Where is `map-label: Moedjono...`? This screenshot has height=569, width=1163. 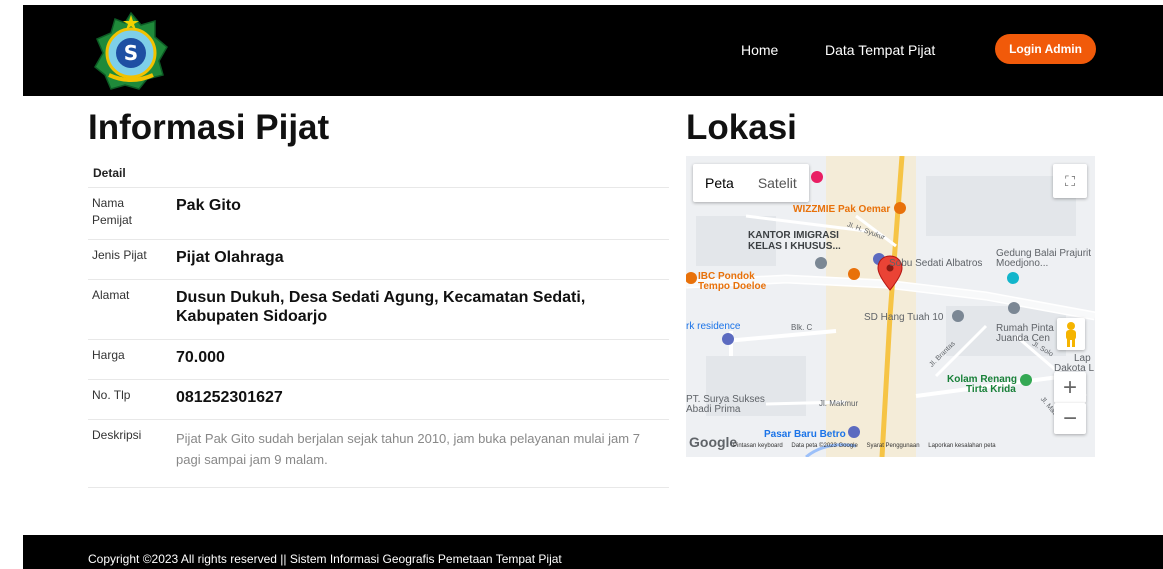 map-label: Moedjono... is located at coordinates (1022, 263).